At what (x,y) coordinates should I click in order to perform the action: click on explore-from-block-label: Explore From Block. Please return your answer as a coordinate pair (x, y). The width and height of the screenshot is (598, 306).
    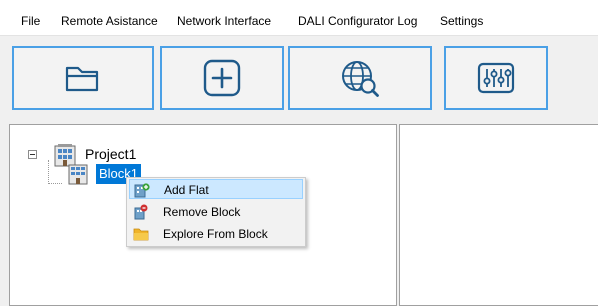
    Looking at the image, I should click on (215, 234).